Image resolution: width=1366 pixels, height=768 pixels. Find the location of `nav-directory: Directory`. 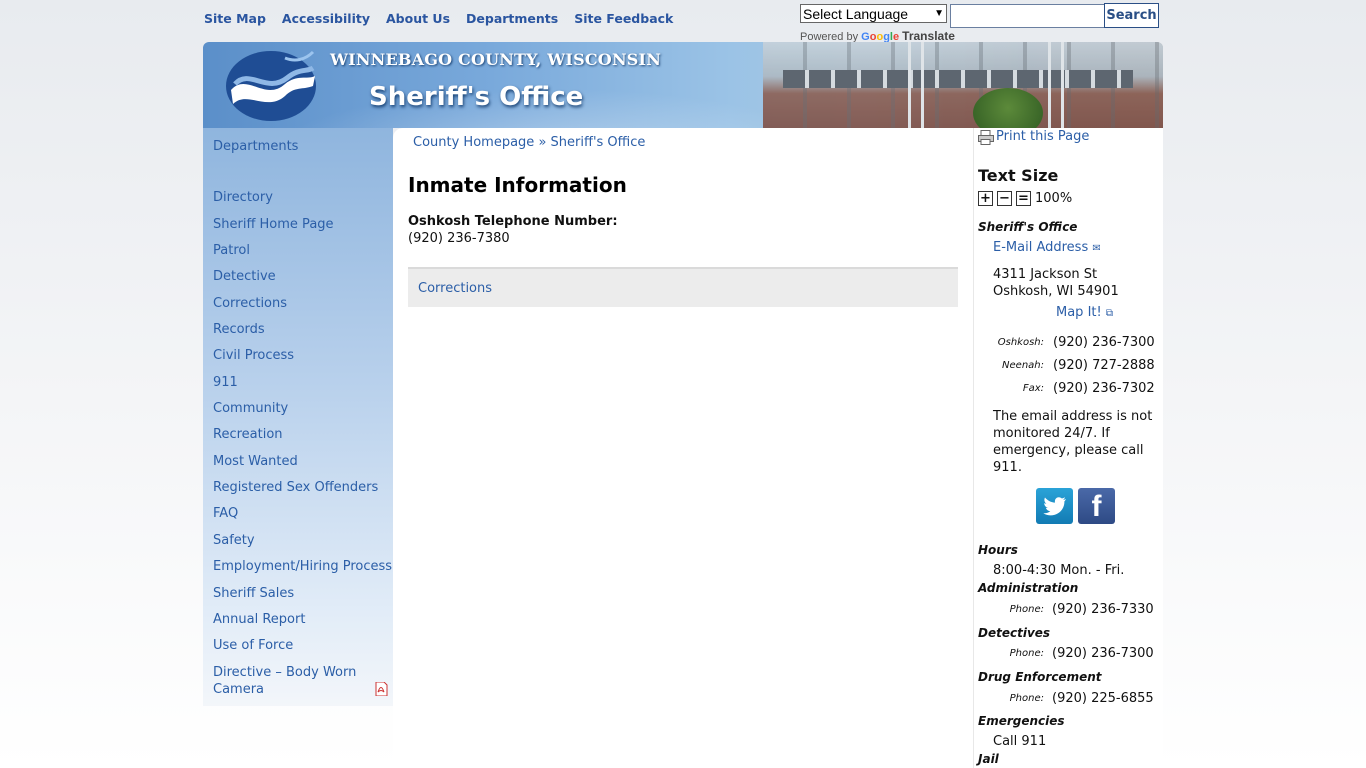

nav-directory: Directory is located at coordinates (243, 197).